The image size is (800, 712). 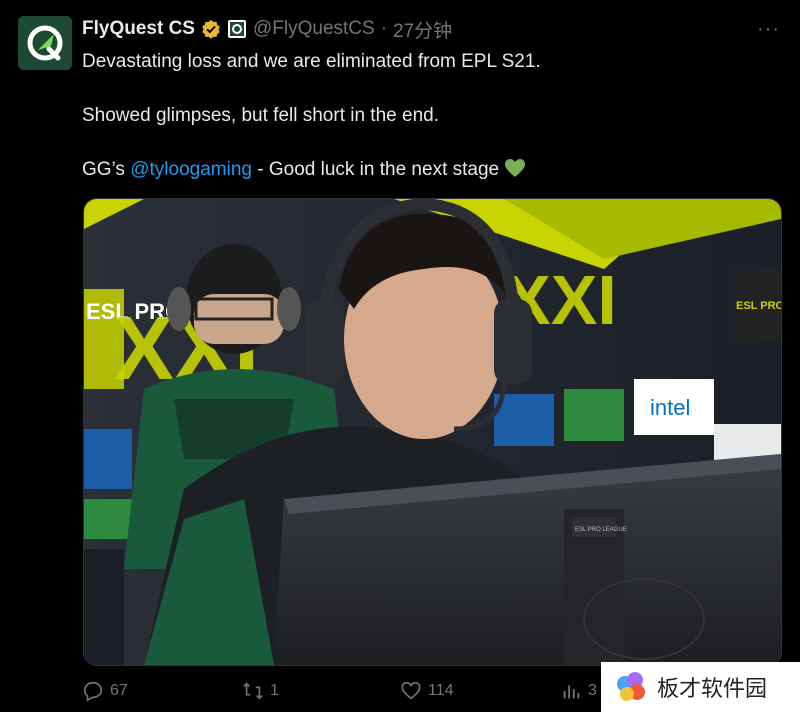 I want to click on heart-icon, so click(x=411, y=690).